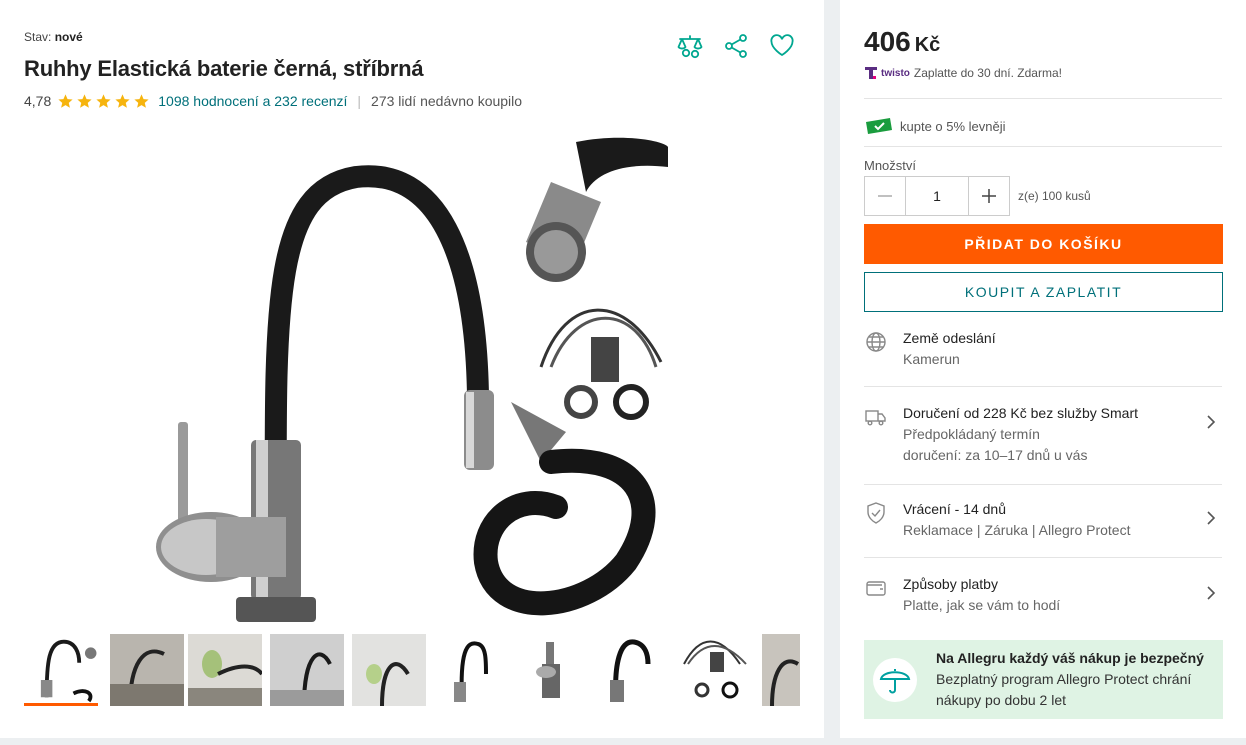 The image size is (1246, 745). Describe the element at coordinates (447, 101) in the screenshot. I see `bought-recently: 273 lidí nedávno koupilo` at that location.